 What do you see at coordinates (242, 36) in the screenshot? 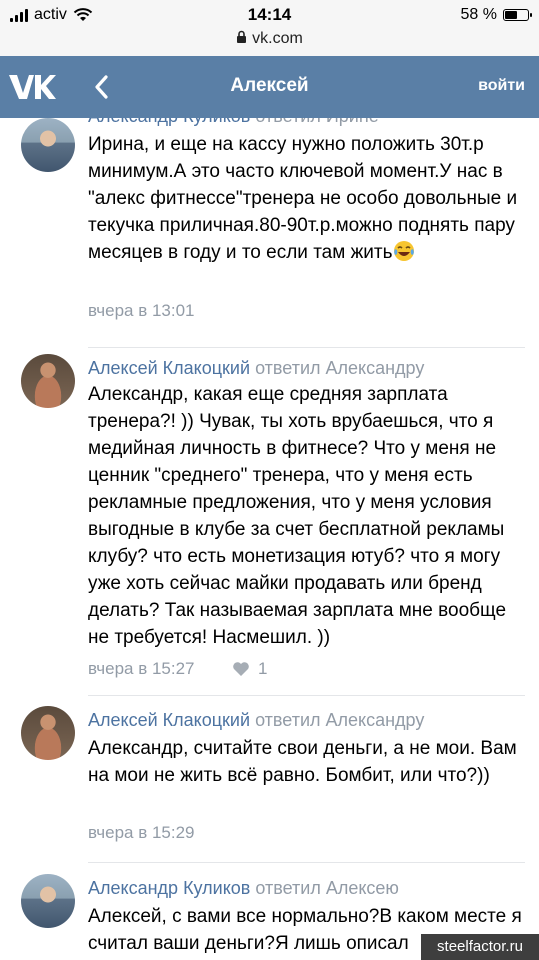
I see `lock-icon` at bounding box center [242, 36].